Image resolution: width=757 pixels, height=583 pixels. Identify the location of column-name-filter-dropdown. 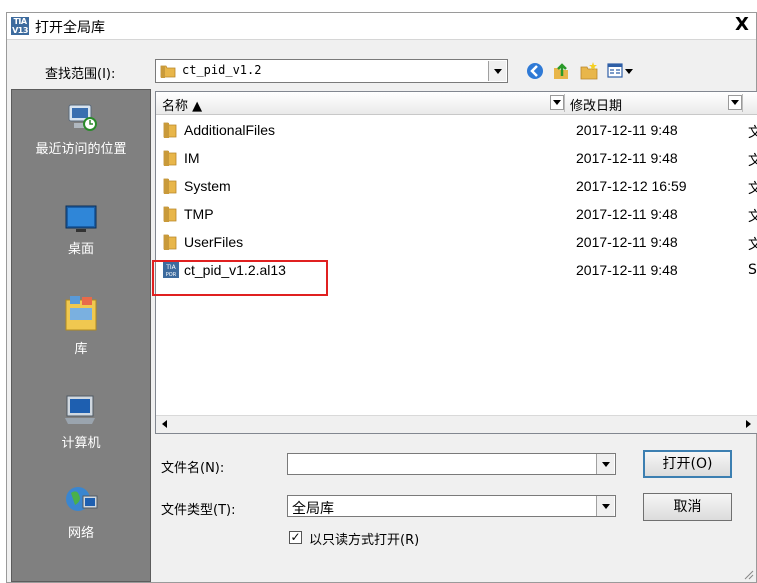
(557, 102).